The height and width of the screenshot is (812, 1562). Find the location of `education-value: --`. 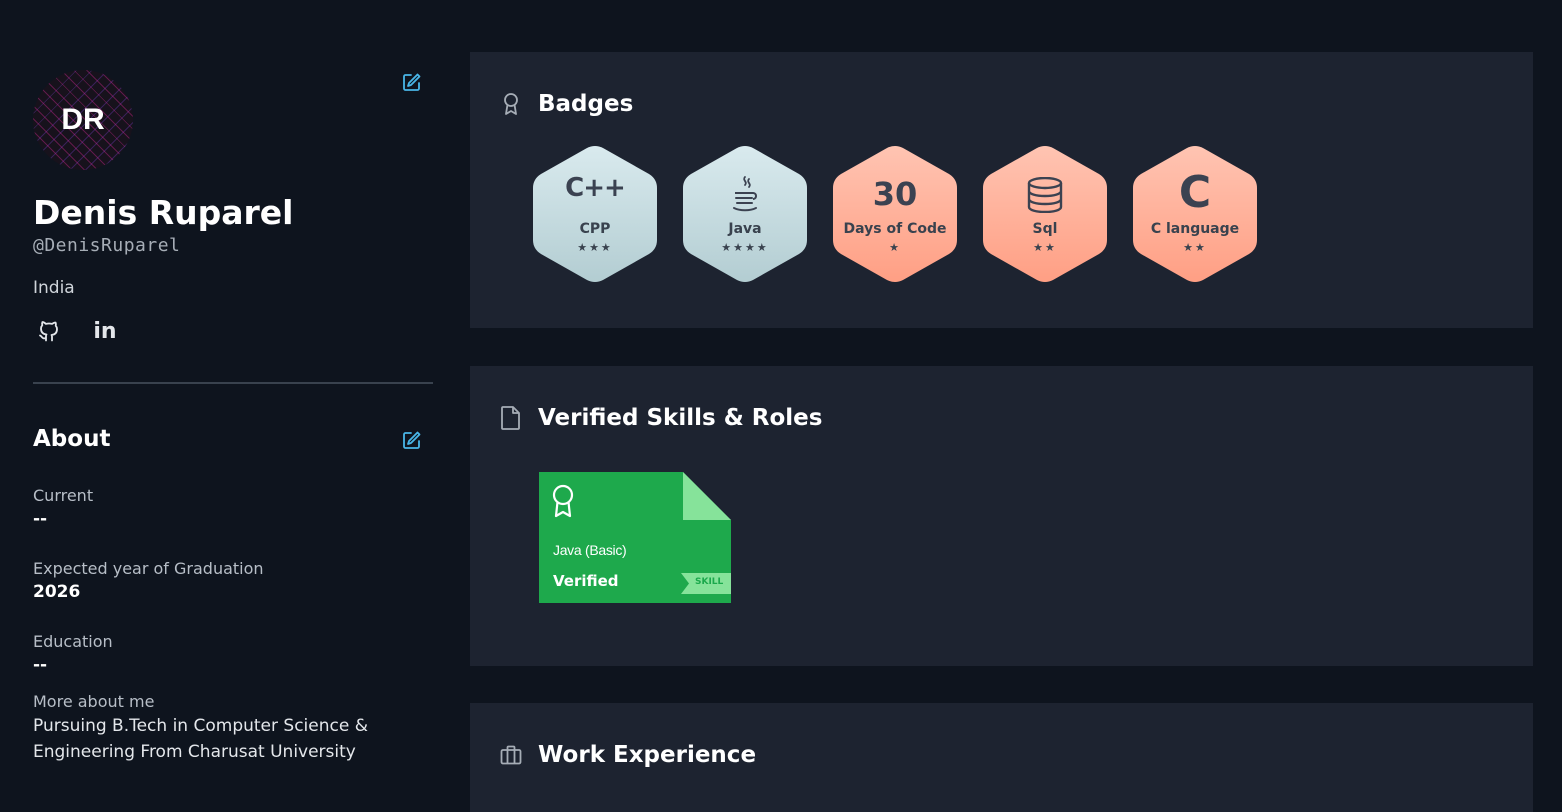

education-value: -- is located at coordinates (40, 665).